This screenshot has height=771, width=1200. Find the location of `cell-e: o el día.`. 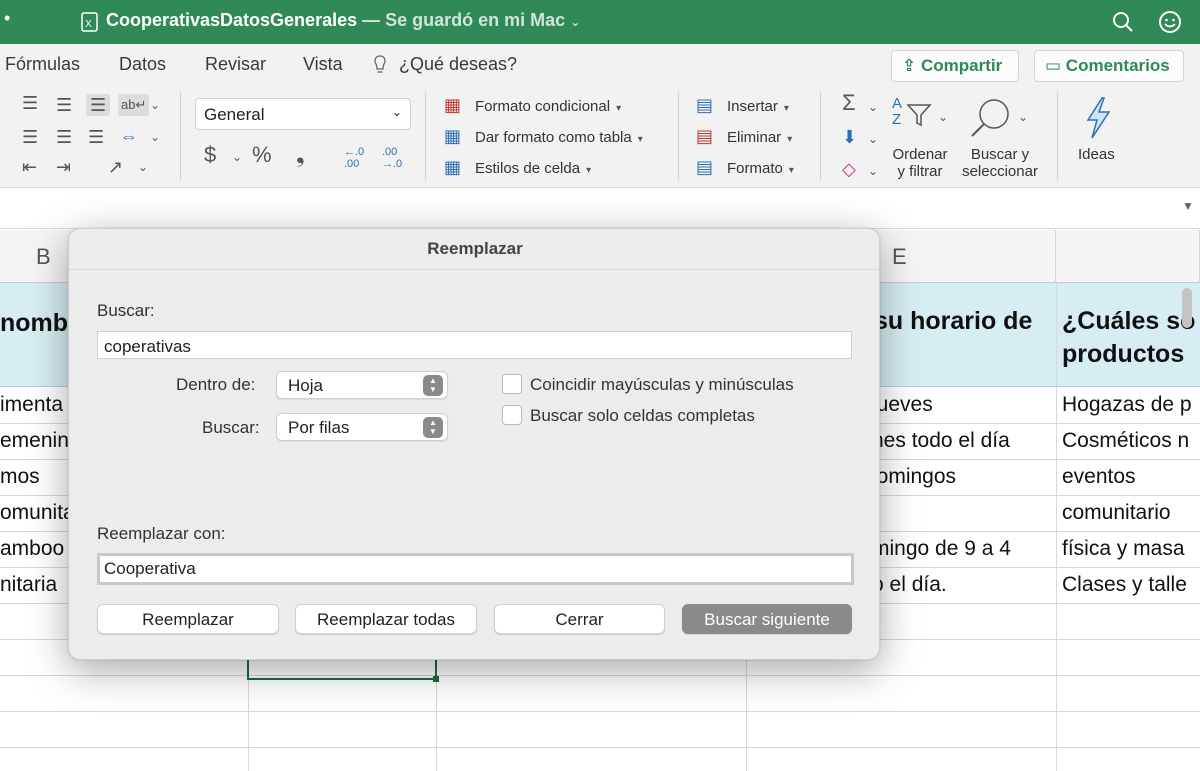

cell-e: o el día. is located at coordinates (909, 585).